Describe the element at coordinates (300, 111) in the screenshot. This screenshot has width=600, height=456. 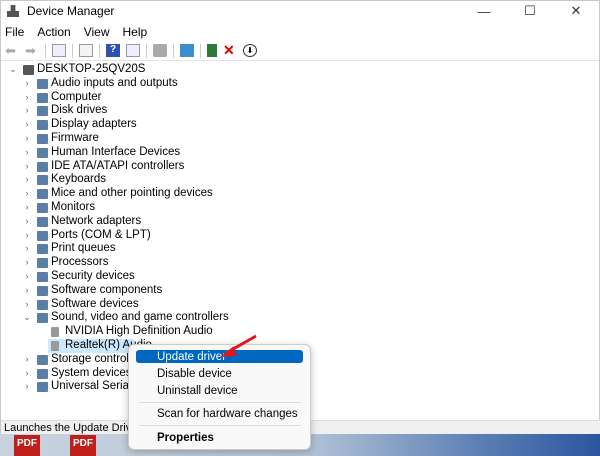
I see `tree-item: › Disk drives` at that location.